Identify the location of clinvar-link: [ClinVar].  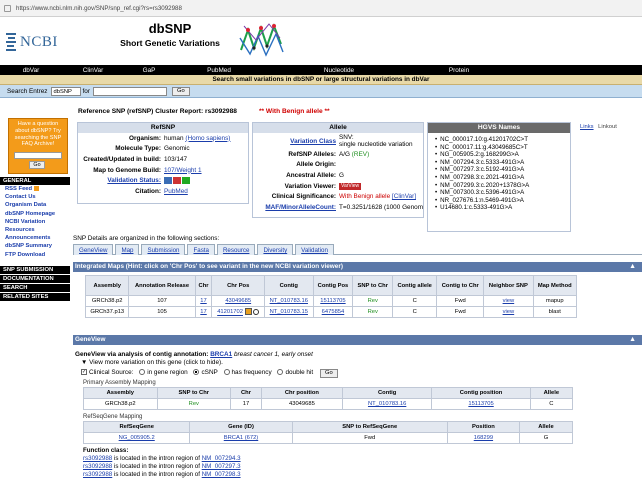
(404, 196).